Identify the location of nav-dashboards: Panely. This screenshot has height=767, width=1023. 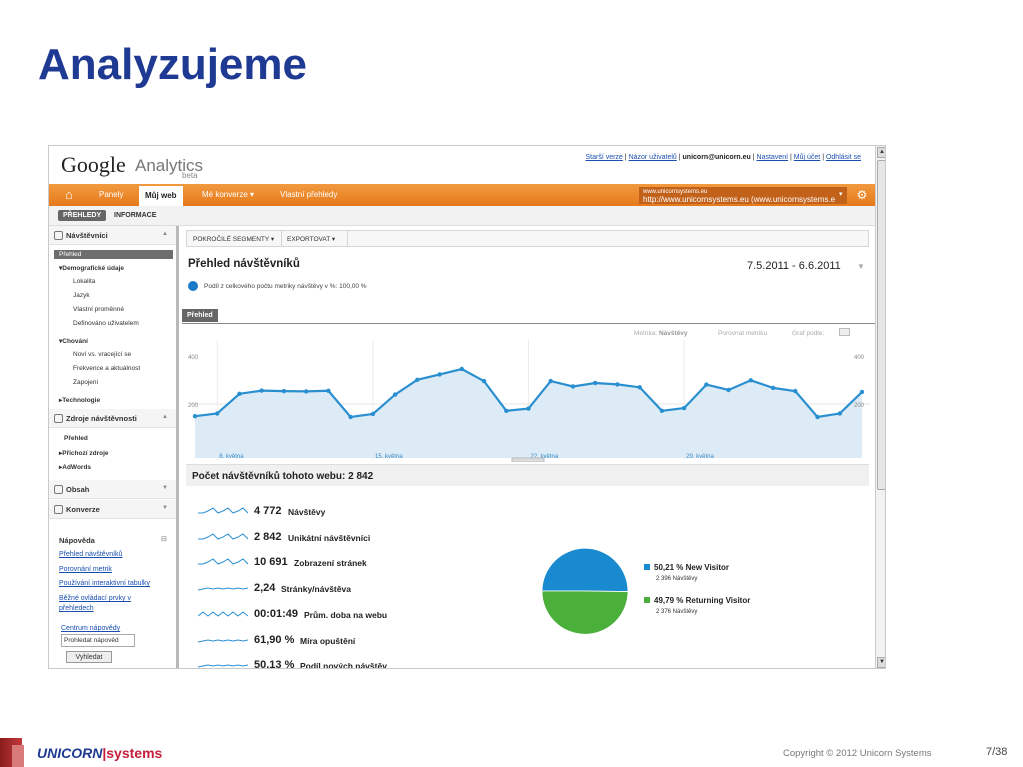
(111, 194).